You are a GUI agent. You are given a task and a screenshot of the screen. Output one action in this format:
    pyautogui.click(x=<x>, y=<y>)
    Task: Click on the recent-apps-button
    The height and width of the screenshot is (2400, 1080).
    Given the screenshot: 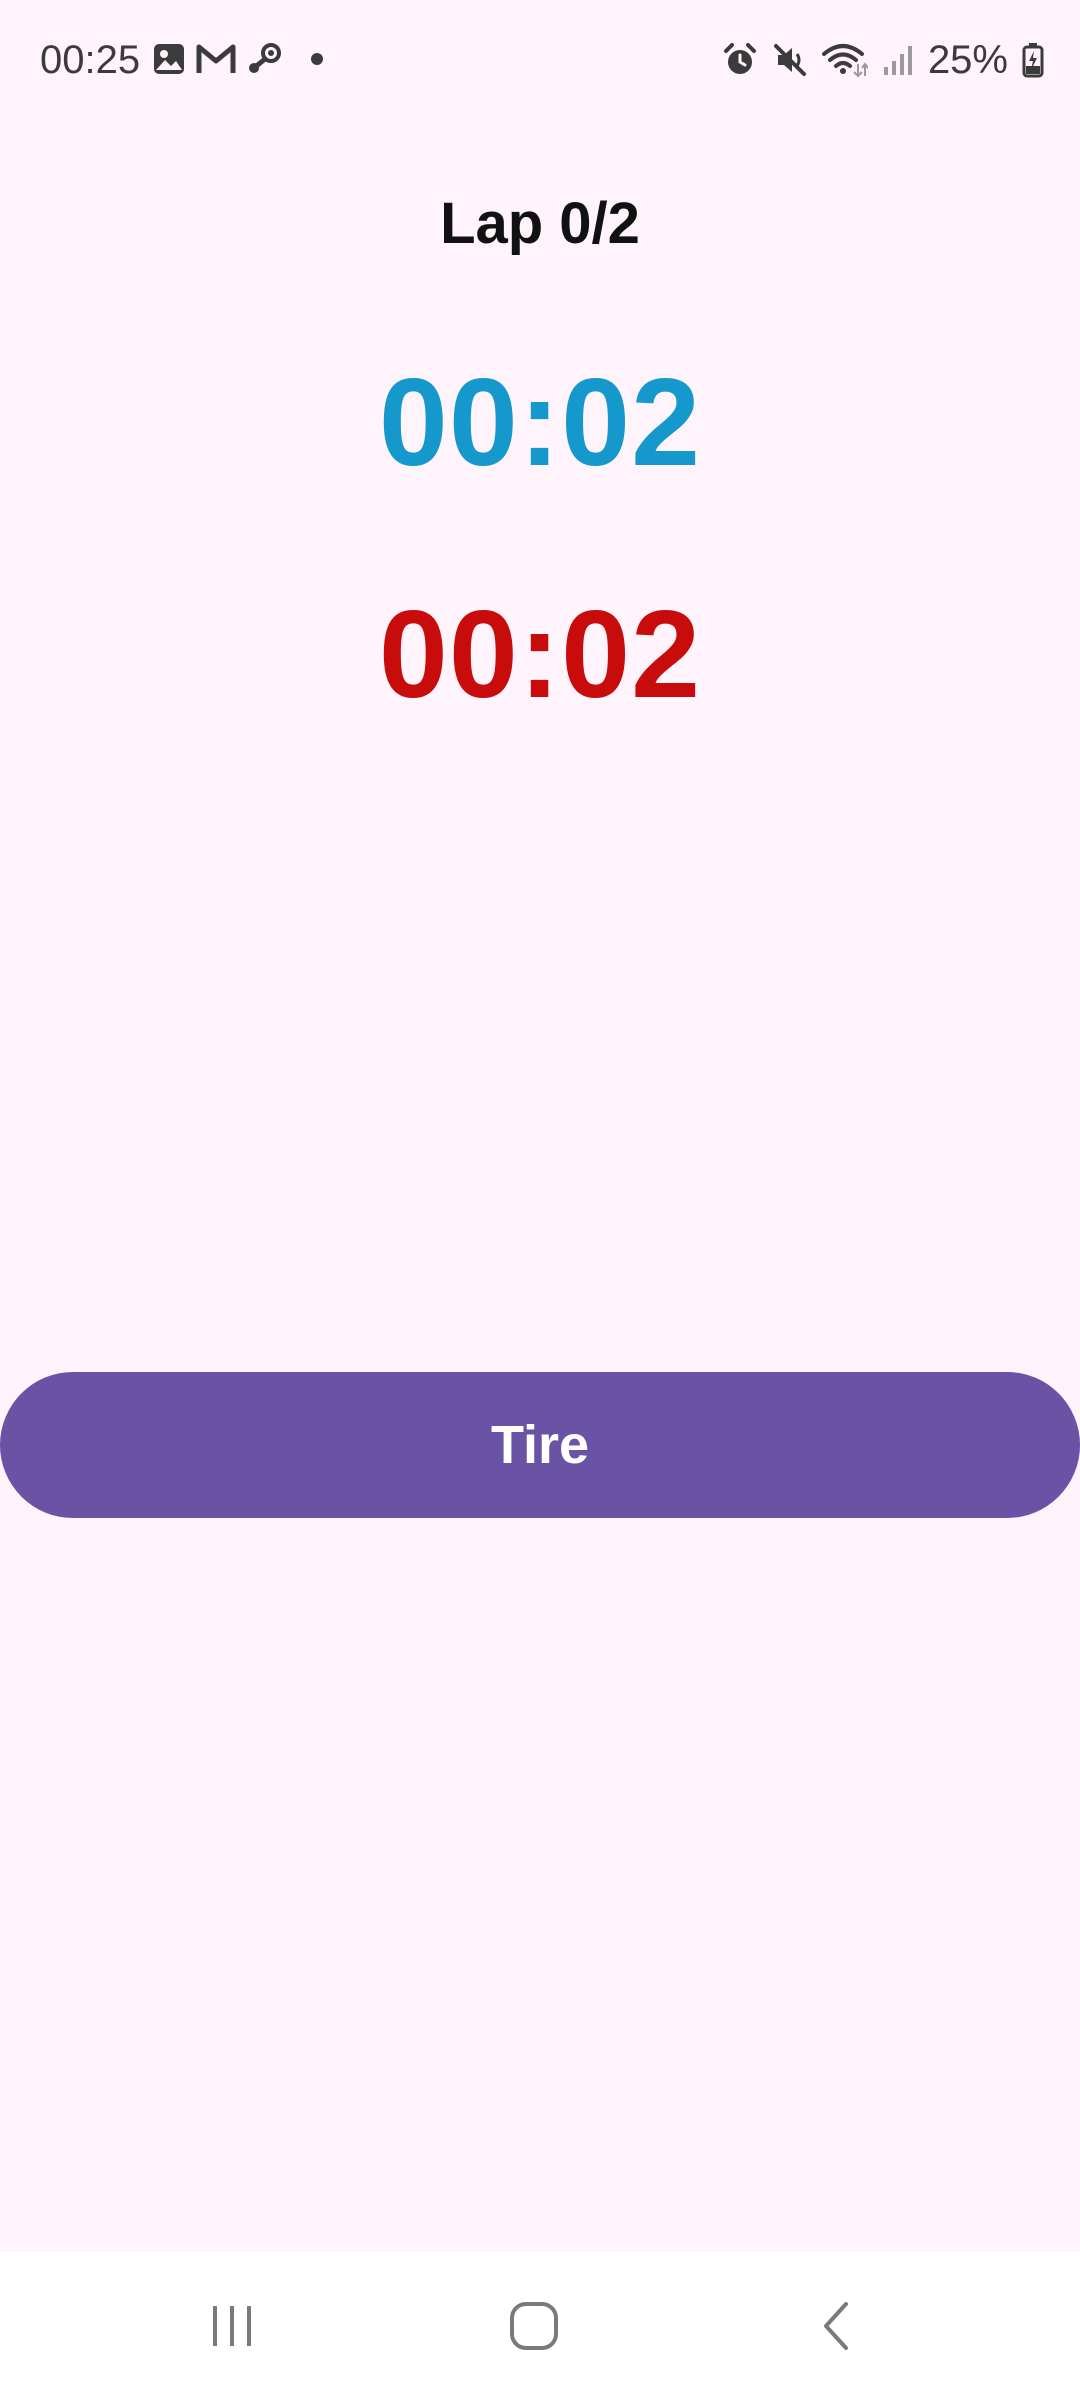 What is the action you would take?
    pyautogui.click(x=232, y=2328)
    